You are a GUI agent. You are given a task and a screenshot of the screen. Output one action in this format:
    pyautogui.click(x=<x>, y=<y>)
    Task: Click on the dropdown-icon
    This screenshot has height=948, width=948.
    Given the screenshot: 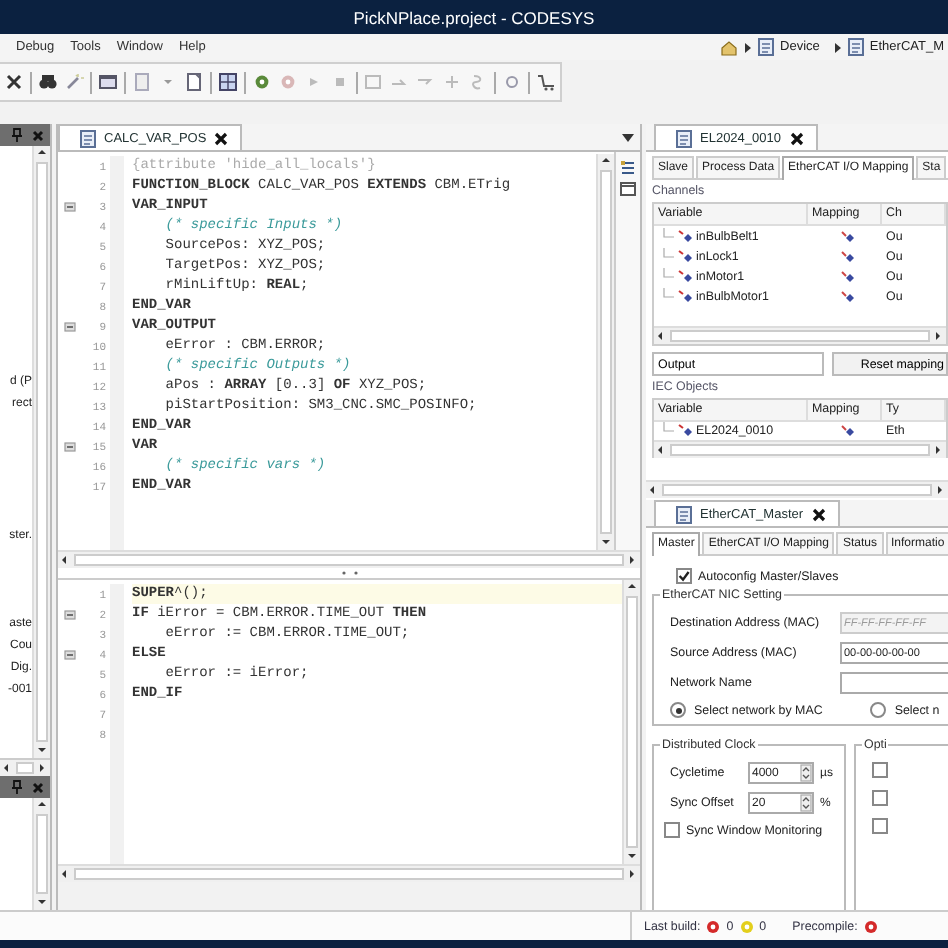 What is the action you would take?
    pyautogui.click(x=628, y=138)
    